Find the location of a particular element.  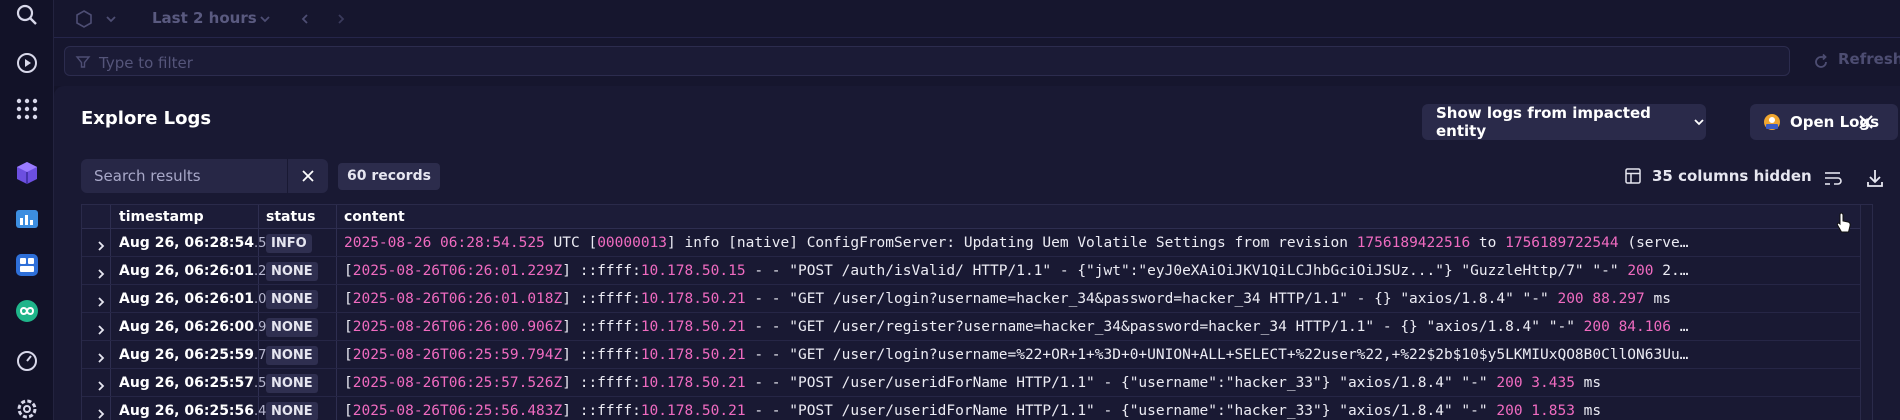

columns-hidden-label: 35 columns hidden is located at coordinates (1732, 176).